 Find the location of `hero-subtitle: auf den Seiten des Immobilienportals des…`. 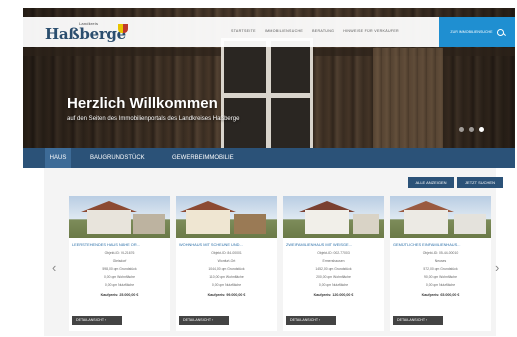

hero-subtitle: auf den Seiten des Immobilienportals des… is located at coordinates (153, 119).